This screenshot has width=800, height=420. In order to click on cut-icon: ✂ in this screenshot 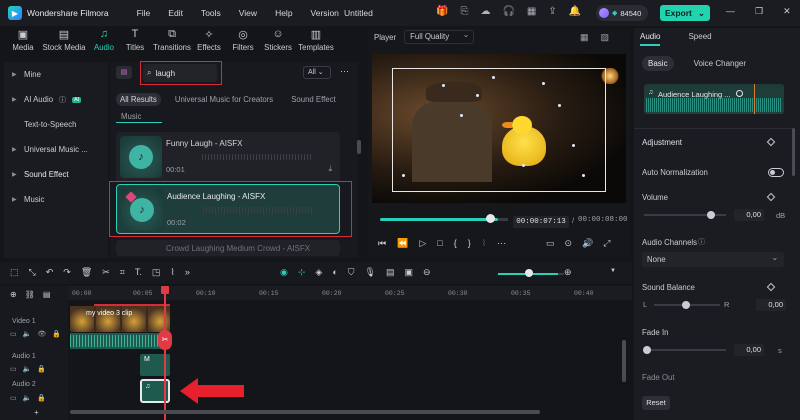, I will do `click(106, 272)`.